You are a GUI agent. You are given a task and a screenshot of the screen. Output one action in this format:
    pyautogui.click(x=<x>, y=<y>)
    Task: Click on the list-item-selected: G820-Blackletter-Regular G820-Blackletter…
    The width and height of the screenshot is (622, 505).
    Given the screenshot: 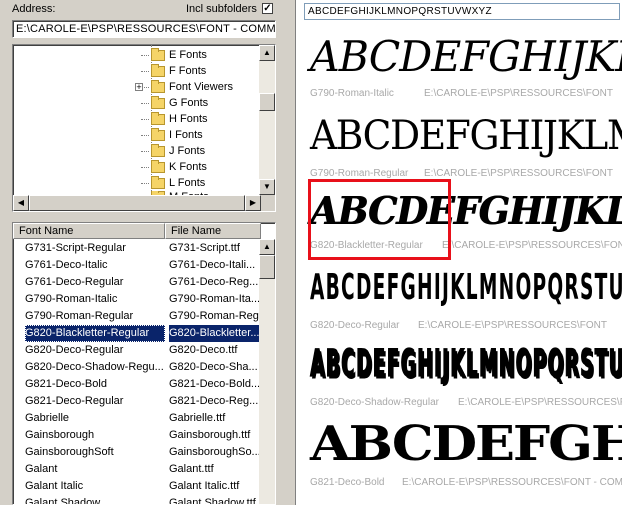 What is the action you would take?
    pyautogui.click(x=137, y=333)
    